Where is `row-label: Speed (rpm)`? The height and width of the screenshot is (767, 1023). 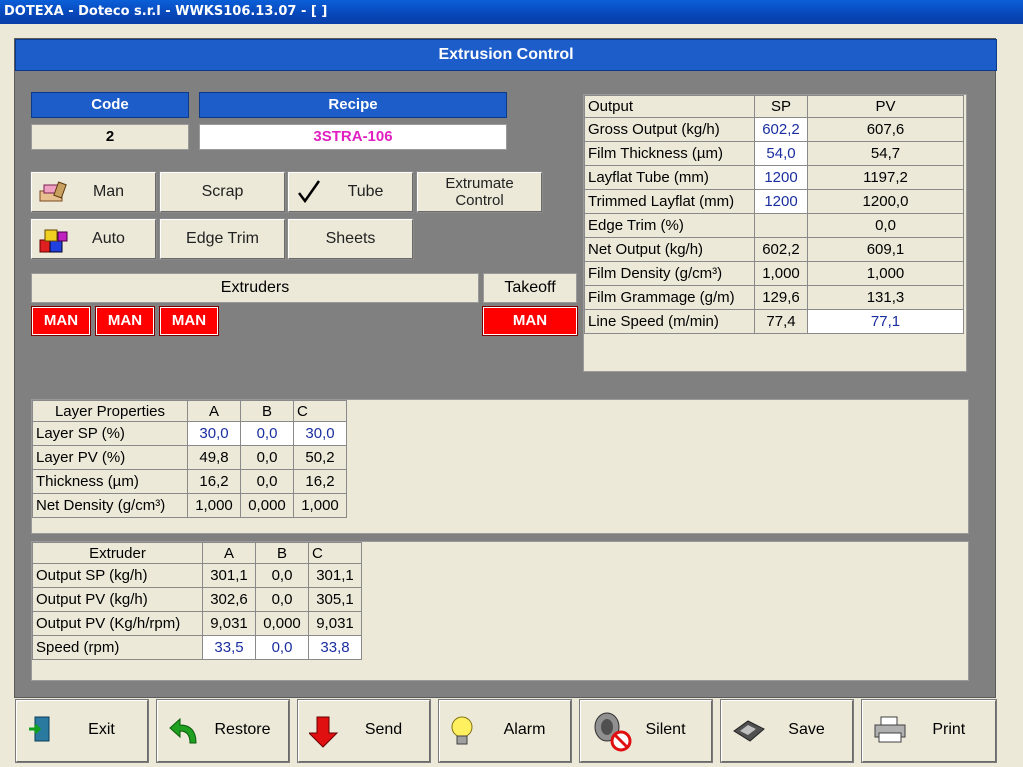
row-label: Speed (rpm) is located at coordinates (117, 647).